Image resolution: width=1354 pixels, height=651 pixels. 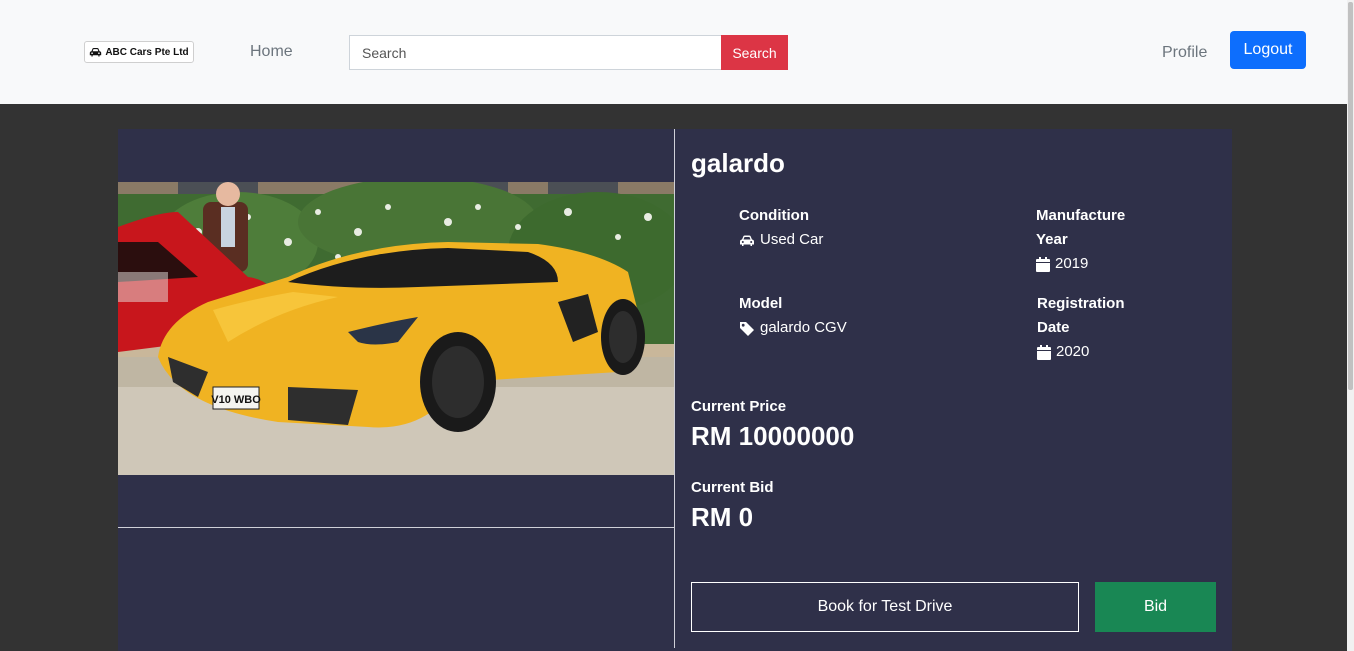 What do you see at coordinates (722, 517) in the screenshot?
I see `current-bid-value: RM 0` at bounding box center [722, 517].